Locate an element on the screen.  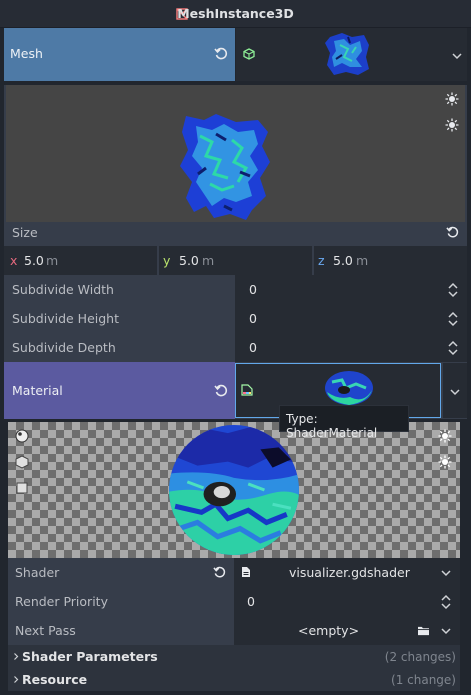
next-pass-label: Next Pass is located at coordinates (45, 630).